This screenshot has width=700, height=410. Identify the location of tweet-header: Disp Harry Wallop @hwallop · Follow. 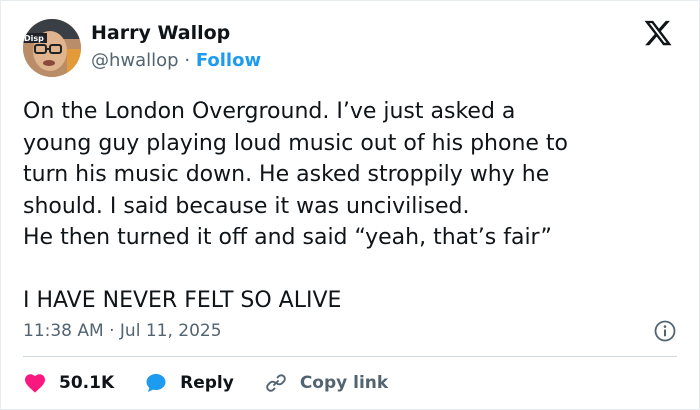
(350, 46).